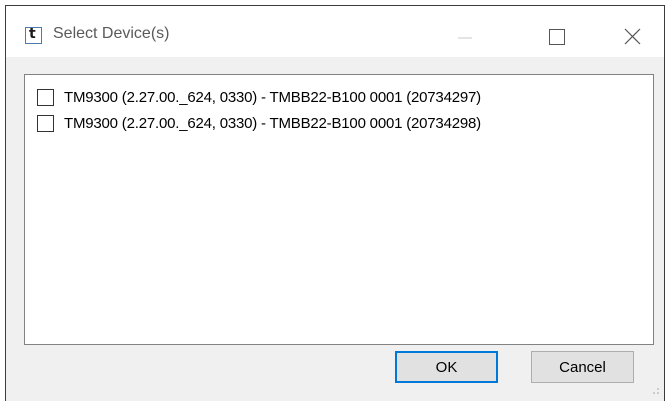 This screenshot has height=401, width=668. Describe the element at coordinates (111, 33) in the screenshot. I see `window-title: Select Device(s)` at that location.